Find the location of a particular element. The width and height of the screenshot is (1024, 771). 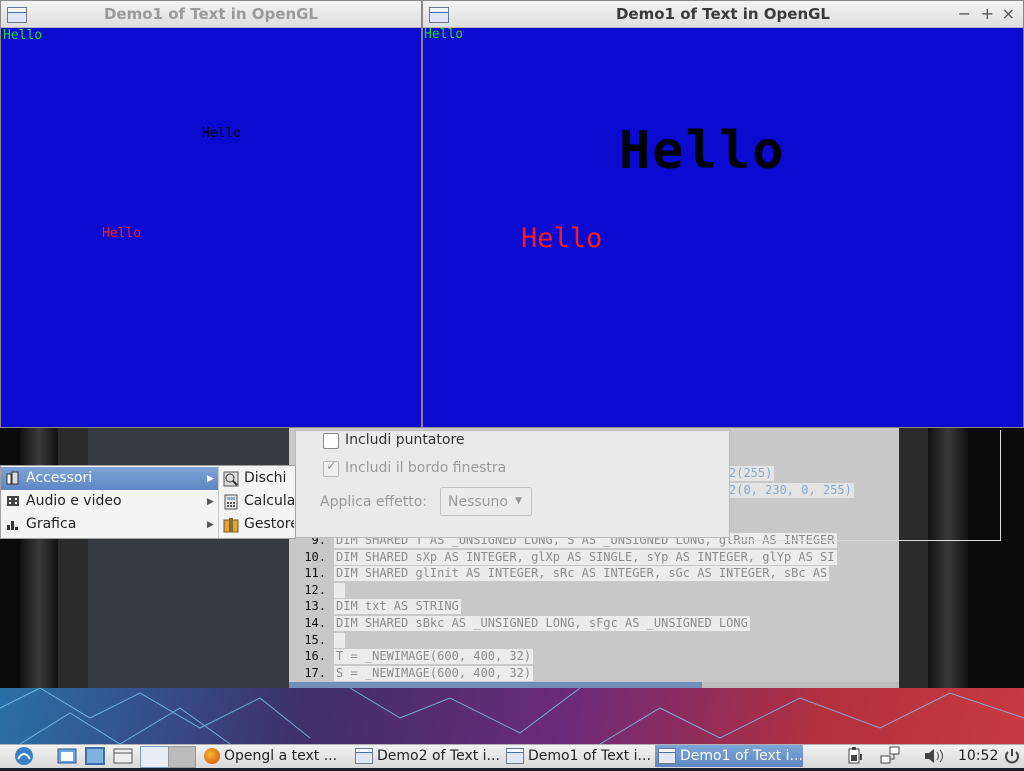

title-bar: Demo1 of Text in OpenGL is located at coordinates (211, 14).